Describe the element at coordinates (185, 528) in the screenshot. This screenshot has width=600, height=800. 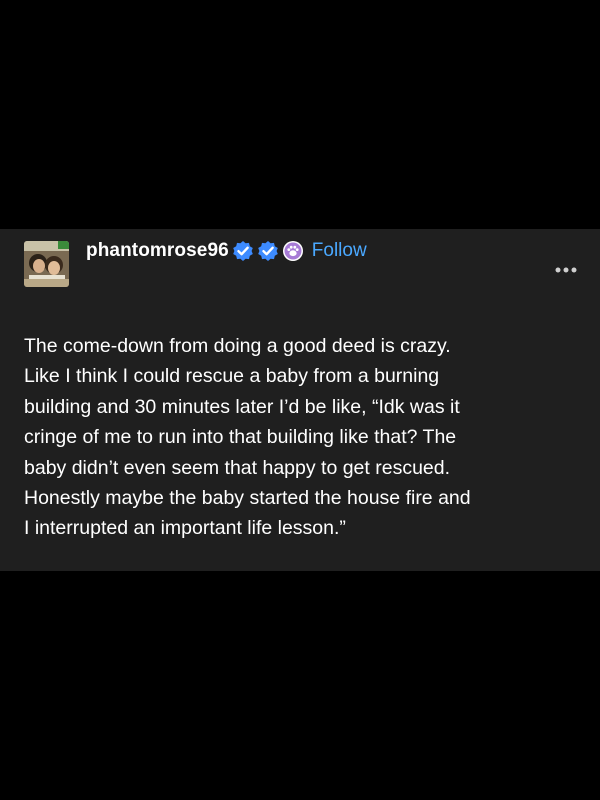
I see `post-body-line: I interrupted an important life lesson.”` at that location.